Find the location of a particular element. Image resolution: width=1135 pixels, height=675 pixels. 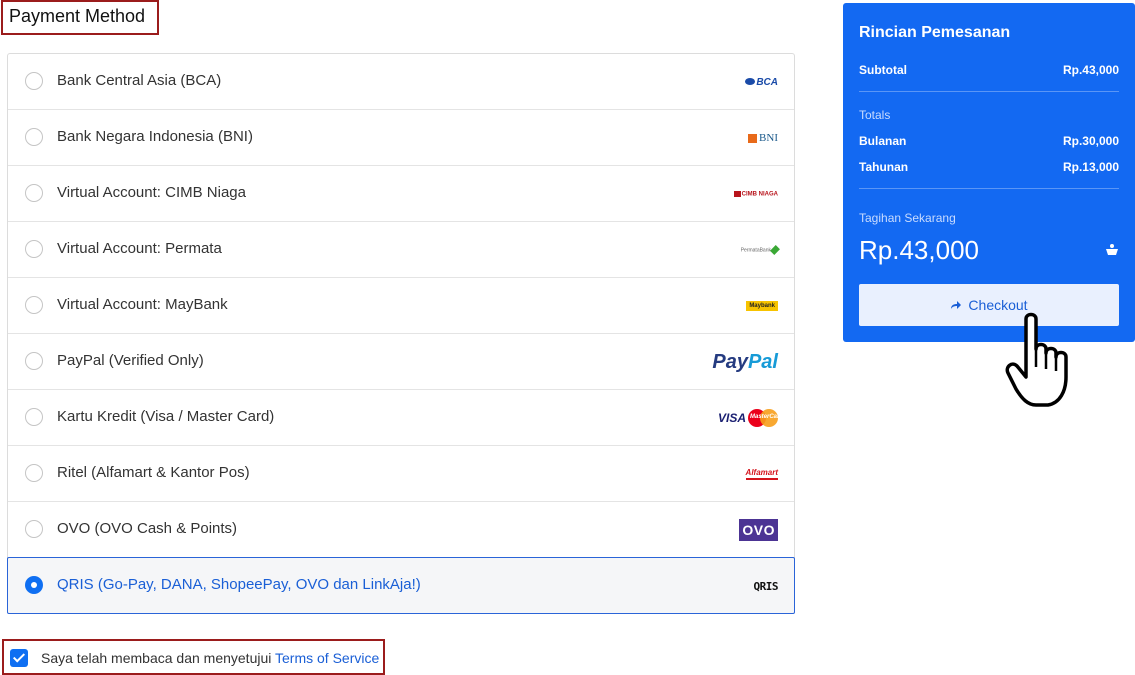

cimb-niaga-logo: CIMB NIAGA is located at coordinates (755, 194).